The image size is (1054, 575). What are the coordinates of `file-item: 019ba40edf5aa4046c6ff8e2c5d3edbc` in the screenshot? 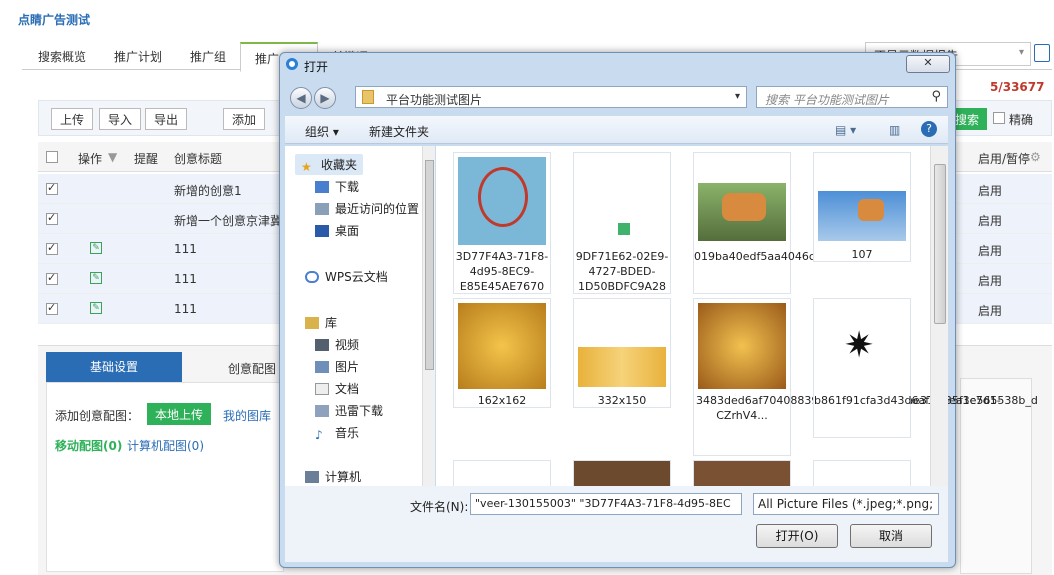 It's located at (798, 223).